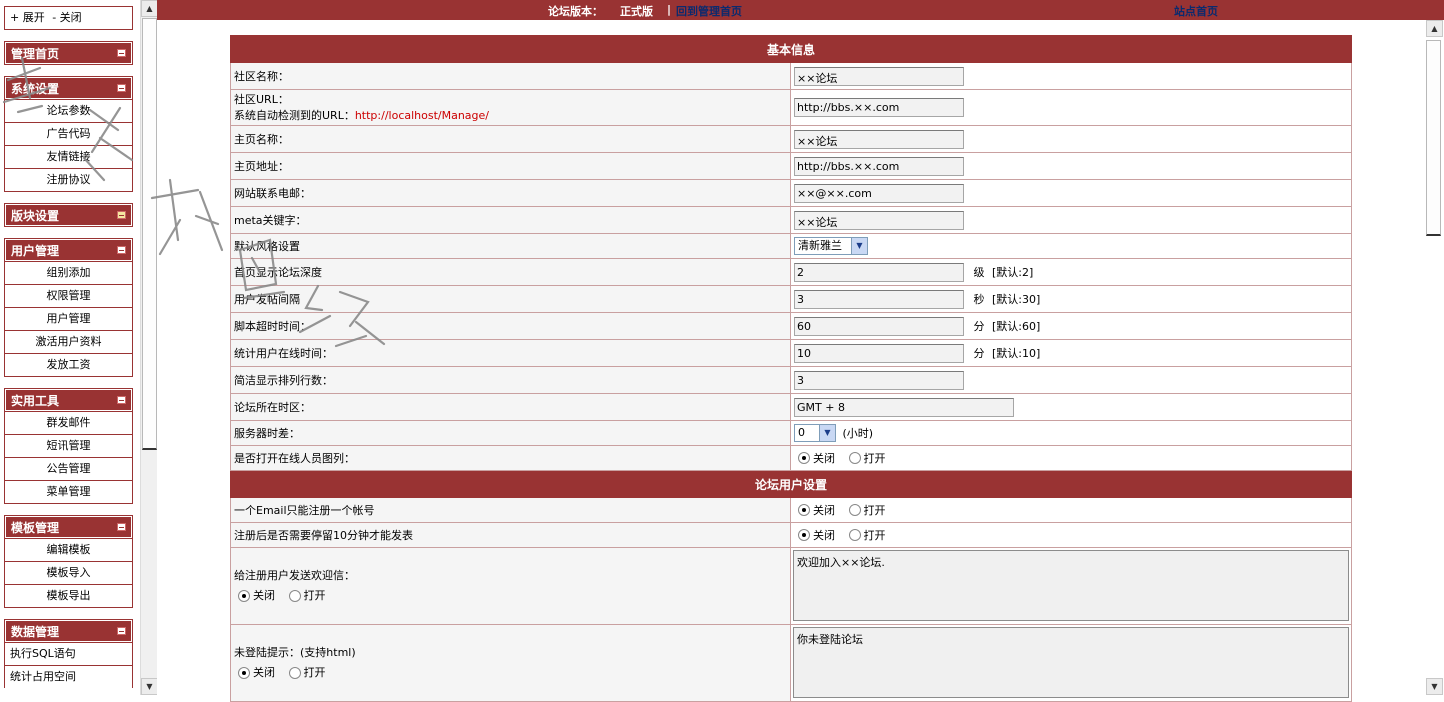 The image size is (1444, 702). Describe the element at coordinates (68, 364) in the screenshot. I see `menu-item-pay-salary: 发放工资` at that location.